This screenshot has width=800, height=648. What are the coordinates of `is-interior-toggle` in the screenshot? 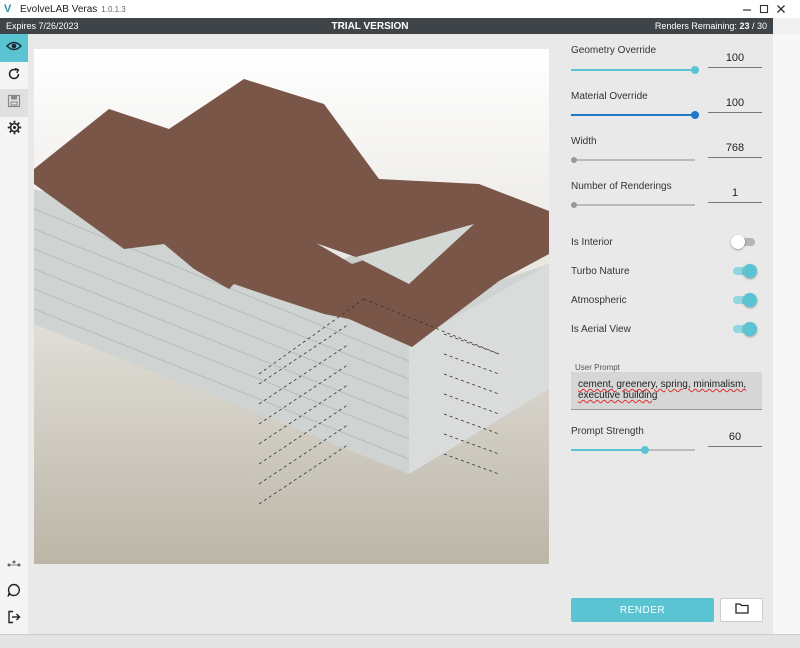 It's located at (744, 242).